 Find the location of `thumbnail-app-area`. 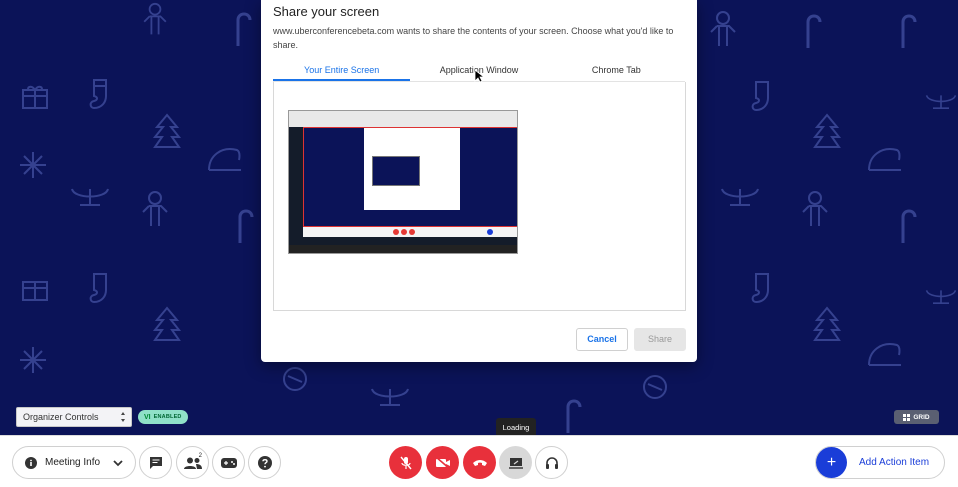

thumbnail-app-area is located at coordinates (410, 177).